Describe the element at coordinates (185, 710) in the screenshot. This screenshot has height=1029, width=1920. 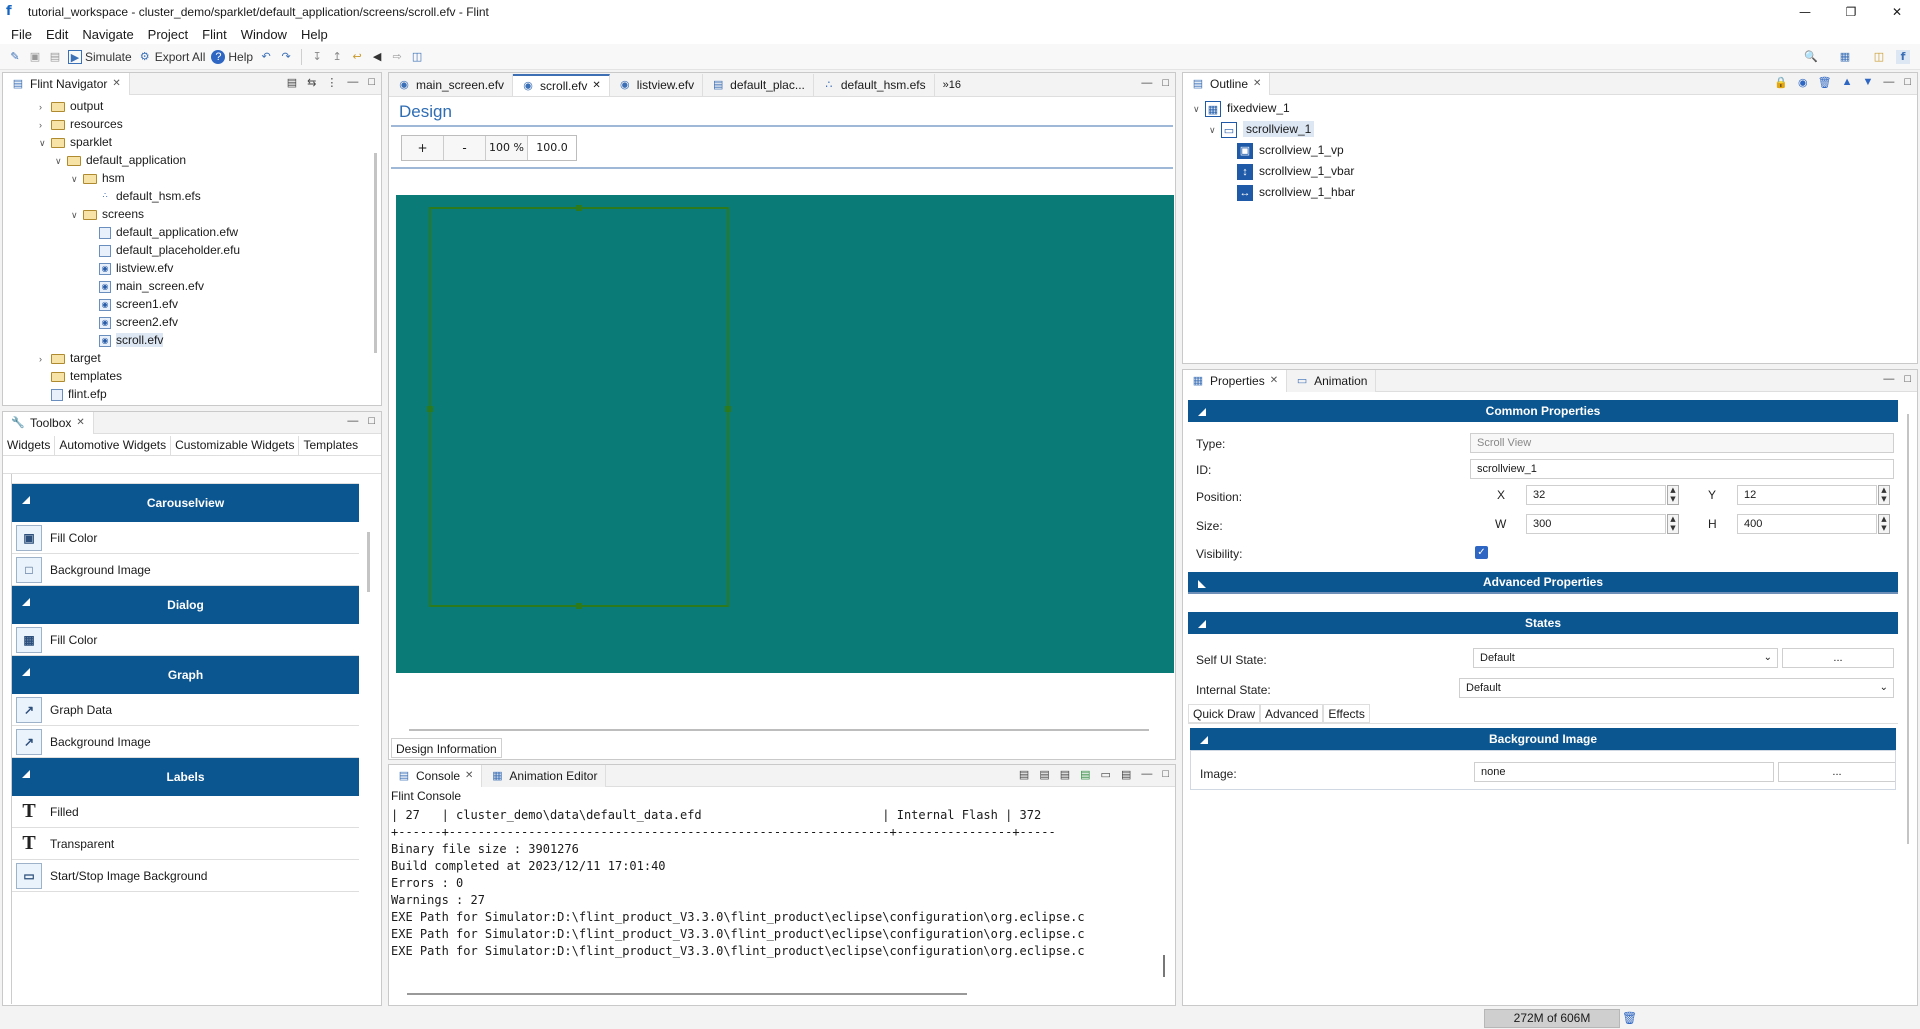
I see `toolbox-item: ↗ Graph Data` at that location.